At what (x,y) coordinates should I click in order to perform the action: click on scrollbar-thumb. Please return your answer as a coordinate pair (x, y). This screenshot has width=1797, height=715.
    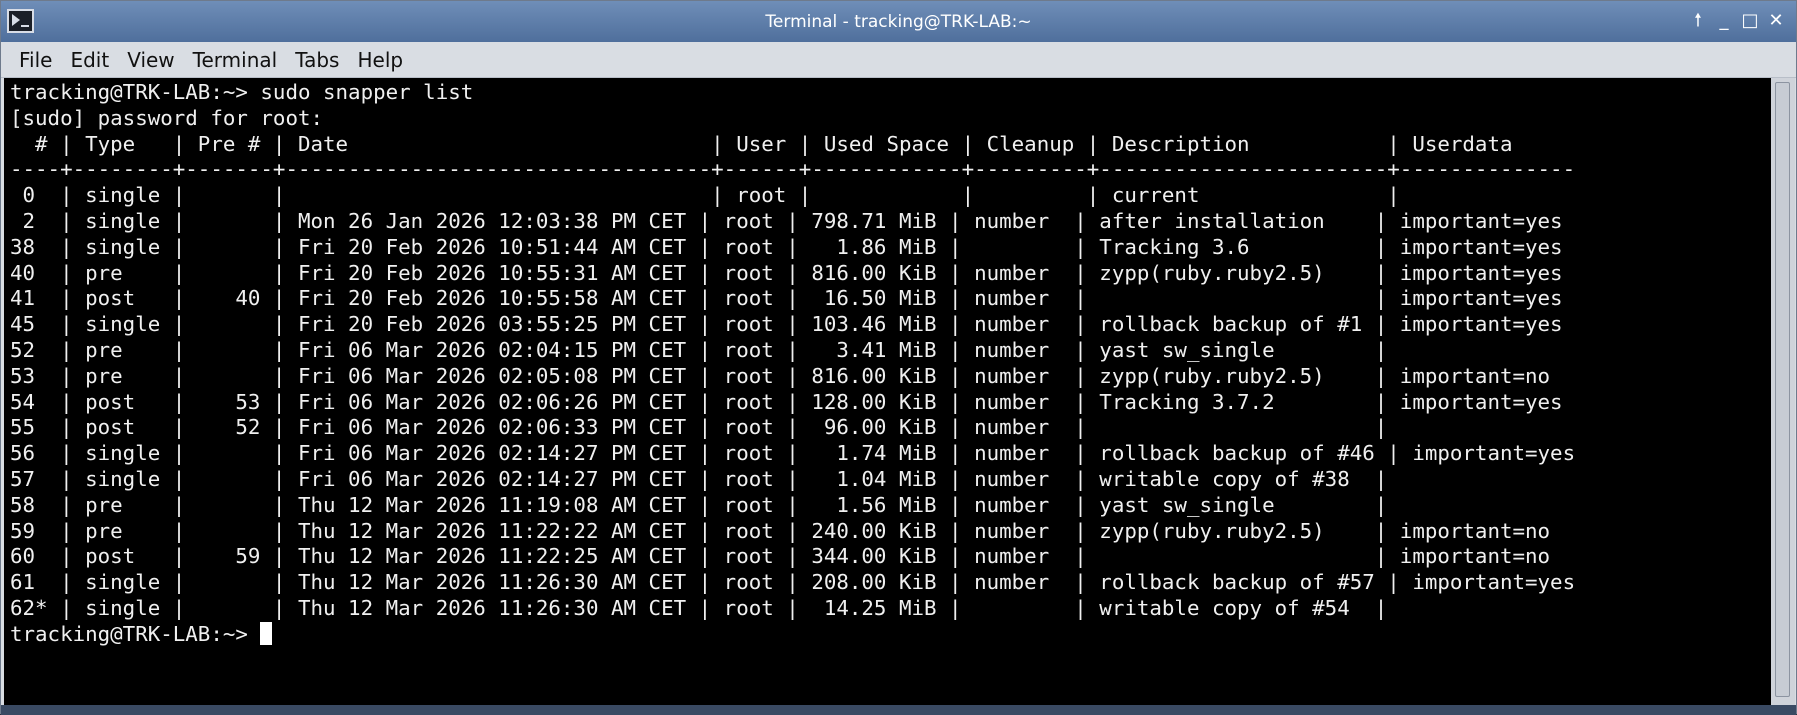
    Looking at the image, I should click on (1782, 389).